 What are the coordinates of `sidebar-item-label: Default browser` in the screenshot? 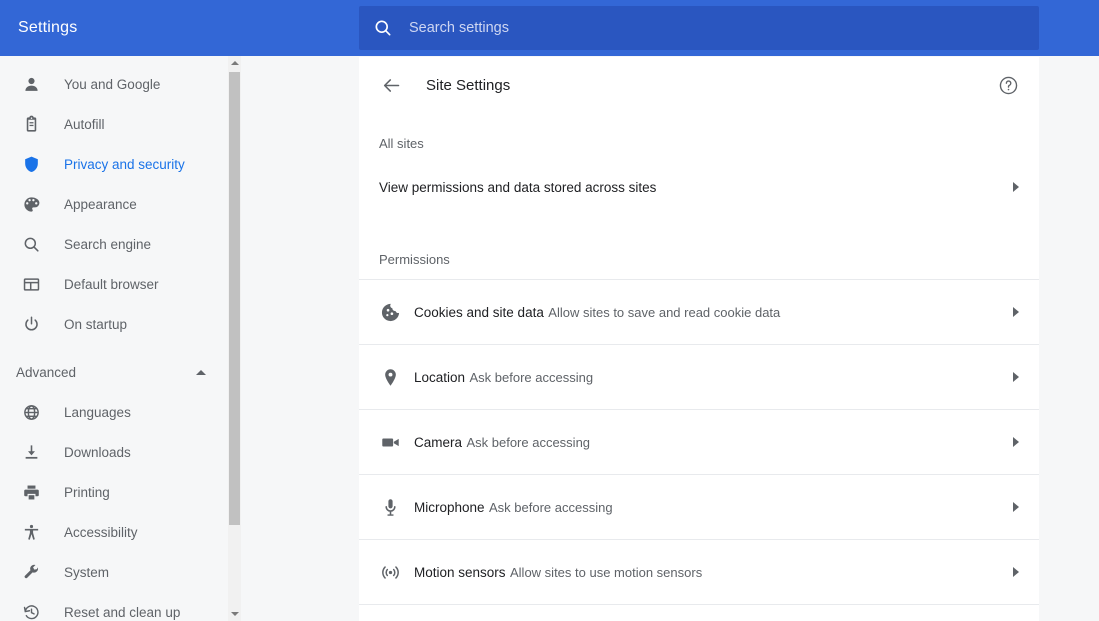 It's located at (111, 284).